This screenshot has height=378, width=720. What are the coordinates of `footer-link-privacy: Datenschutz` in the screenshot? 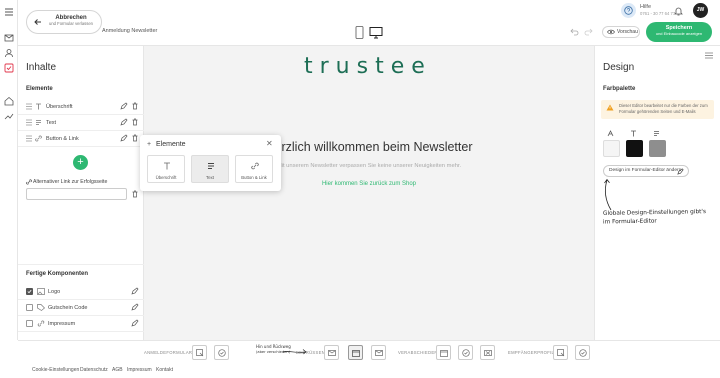 It's located at (94, 370).